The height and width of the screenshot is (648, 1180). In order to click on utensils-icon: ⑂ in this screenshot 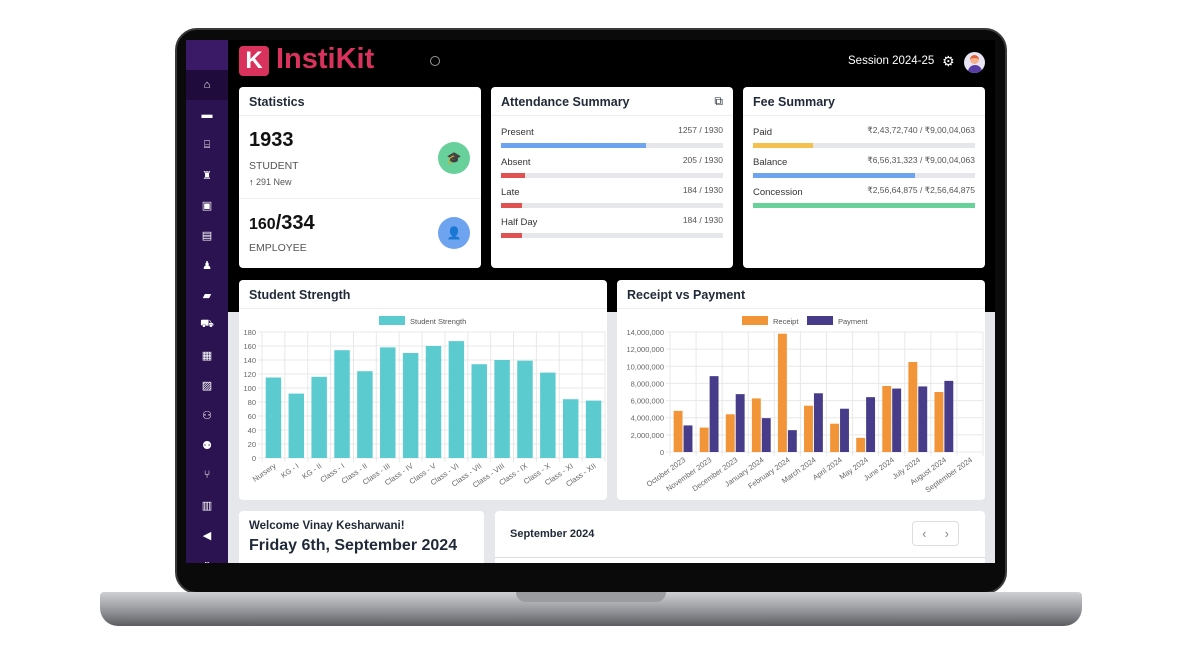, I will do `click(207, 475)`.